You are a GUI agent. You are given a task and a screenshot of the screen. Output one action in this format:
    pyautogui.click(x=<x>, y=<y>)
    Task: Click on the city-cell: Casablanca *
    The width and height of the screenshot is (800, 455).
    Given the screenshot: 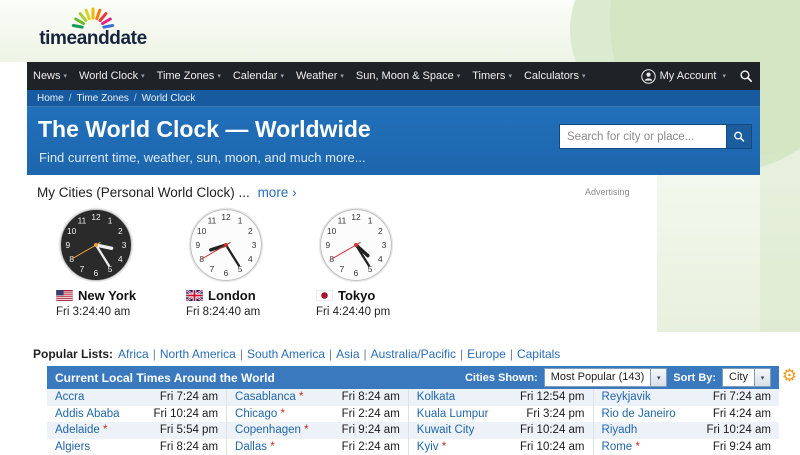 What is the action you would take?
    pyautogui.click(x=277, y=397)
    